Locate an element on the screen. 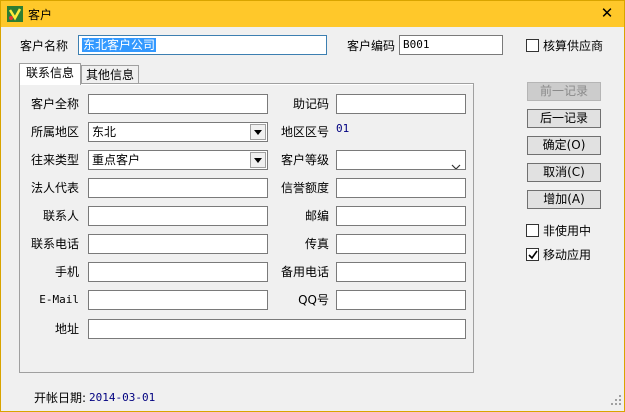 Image resolution: width=625 pixels, height=412 pixels. full-name-label: 客户全称 is located at coordinates (54, 104).